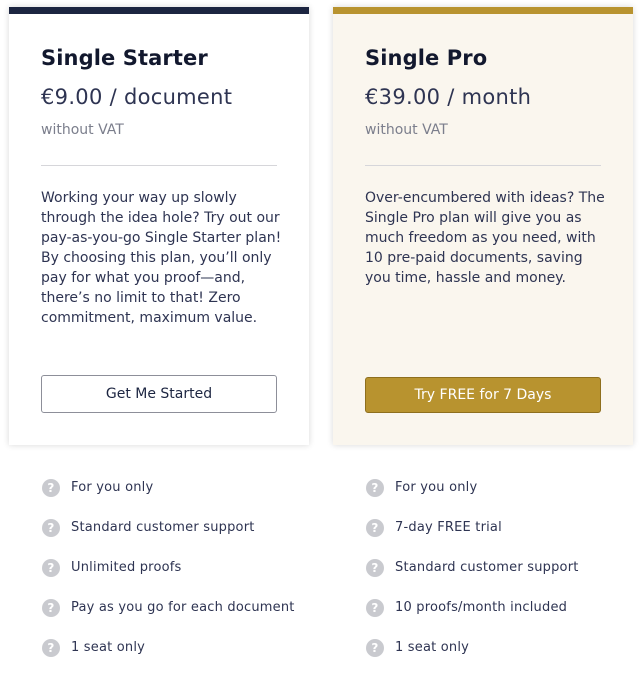  I want to click on feature-item: ? 7-day FREE trial, so click(472, 538).